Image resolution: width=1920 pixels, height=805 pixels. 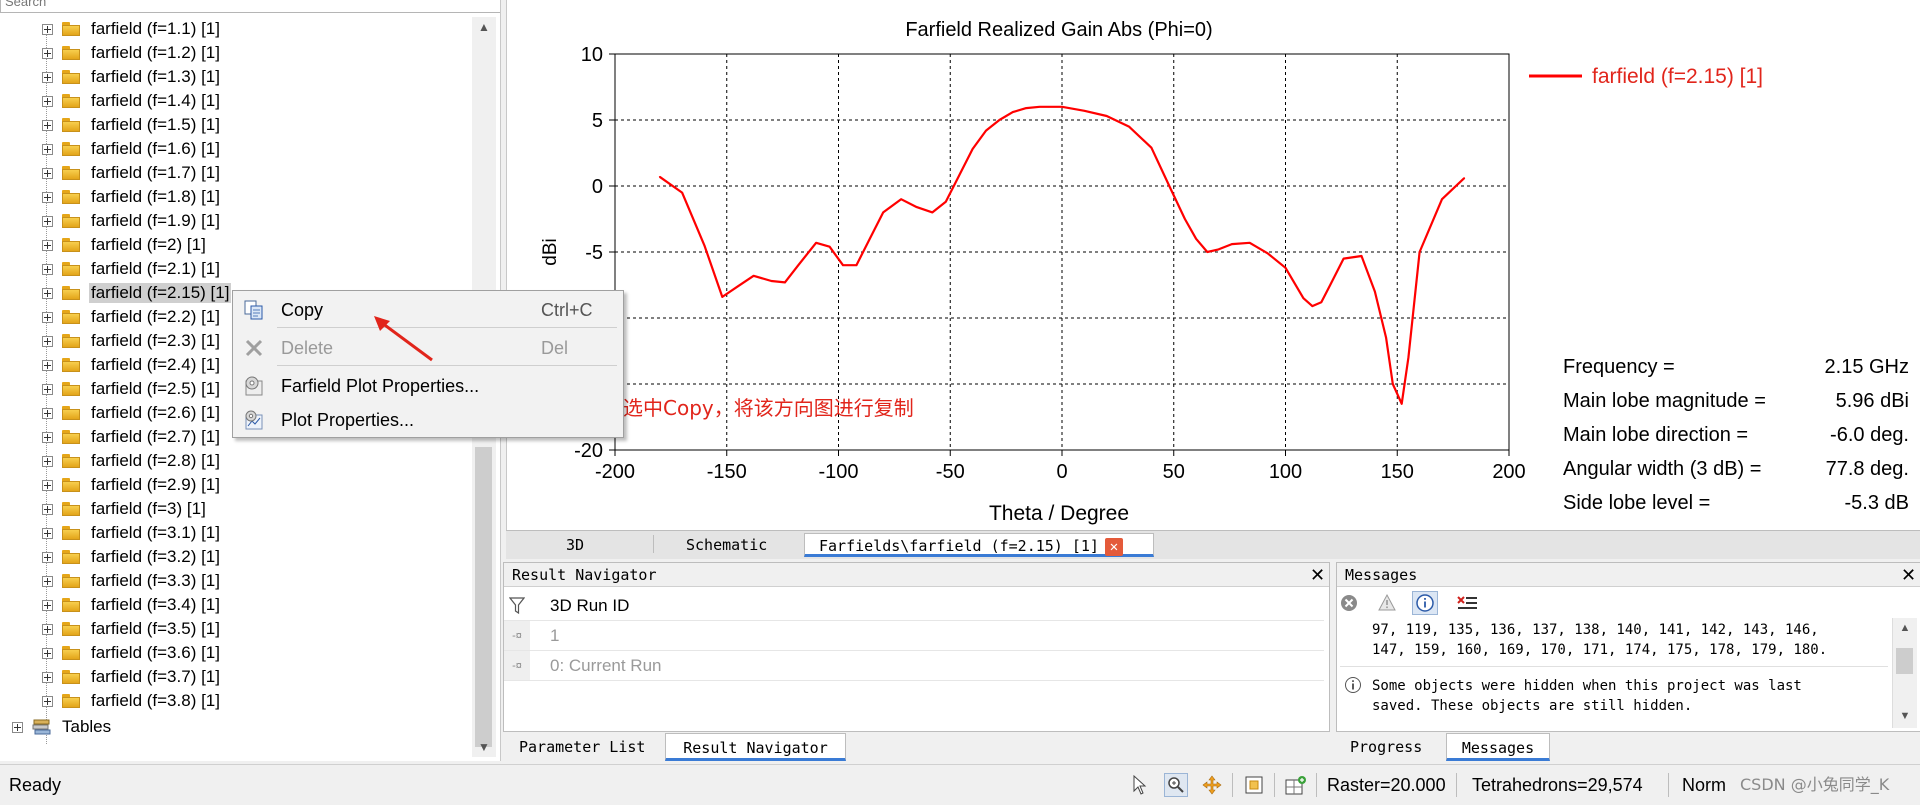 I want to click on tree-item-tables: Tables, so click(x=62, y=727).